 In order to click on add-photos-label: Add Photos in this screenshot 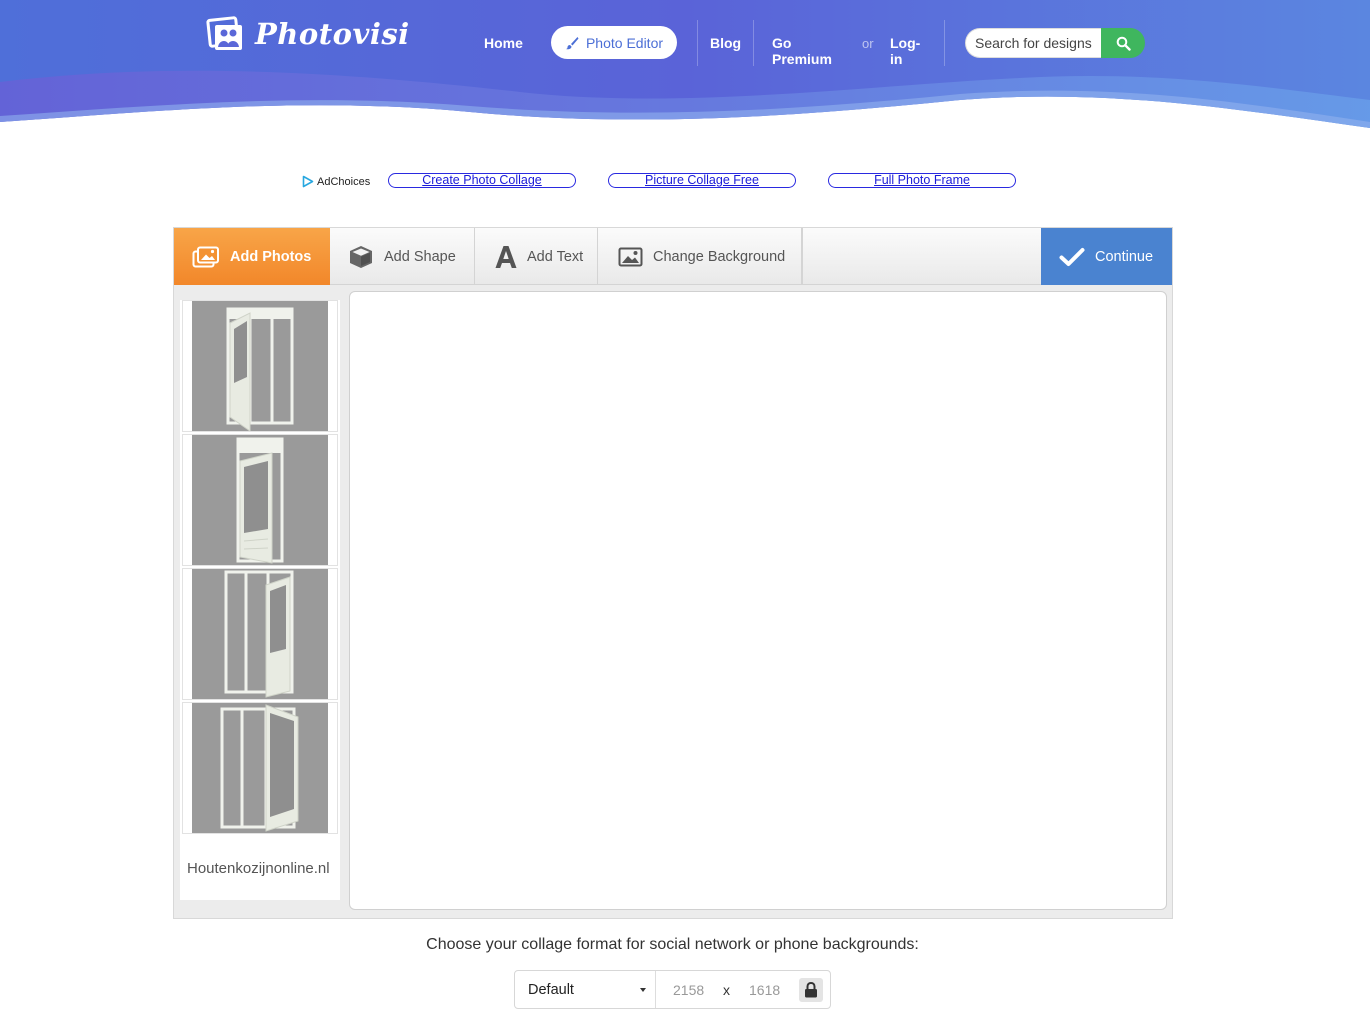, I will do `click(271, 256)`.